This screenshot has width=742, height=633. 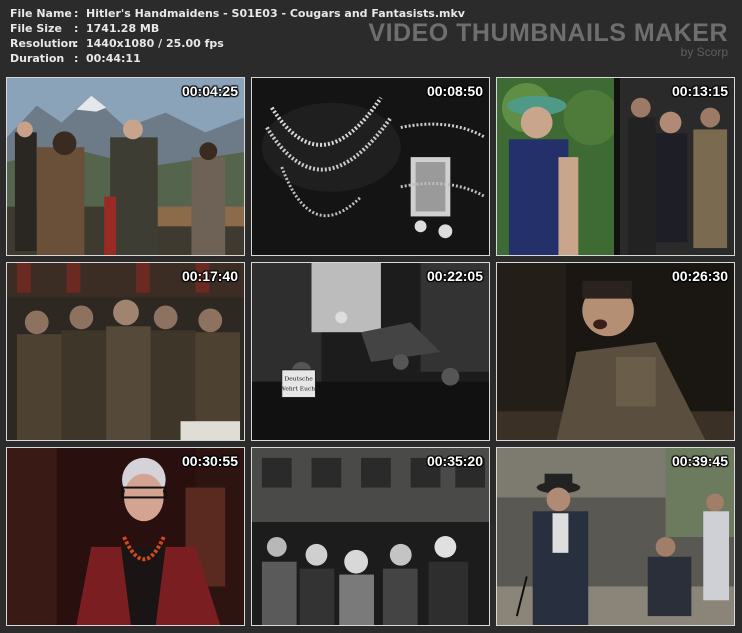 What do you see at coordinates (209, 276) in the screenshot?
I see `timestamp: 00:17:40` at bounding box center [209, 276].